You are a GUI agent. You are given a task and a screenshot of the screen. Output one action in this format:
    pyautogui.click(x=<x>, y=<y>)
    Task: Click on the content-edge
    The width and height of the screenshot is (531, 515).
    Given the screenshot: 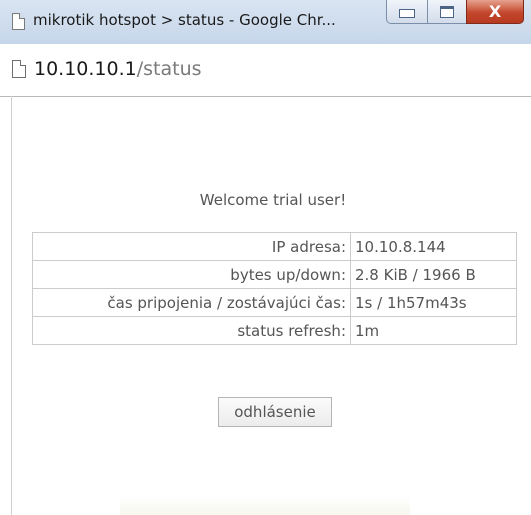 What is the action you would take?
    pyautogui.click(x=11, y=305)
    